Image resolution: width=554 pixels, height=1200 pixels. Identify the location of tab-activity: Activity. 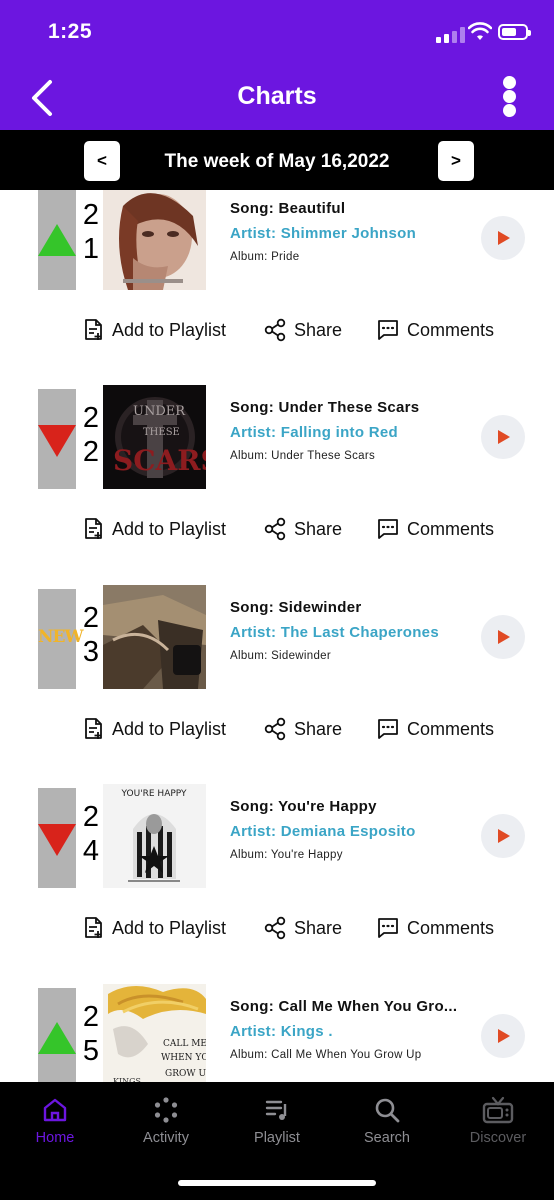
(166, 1126).